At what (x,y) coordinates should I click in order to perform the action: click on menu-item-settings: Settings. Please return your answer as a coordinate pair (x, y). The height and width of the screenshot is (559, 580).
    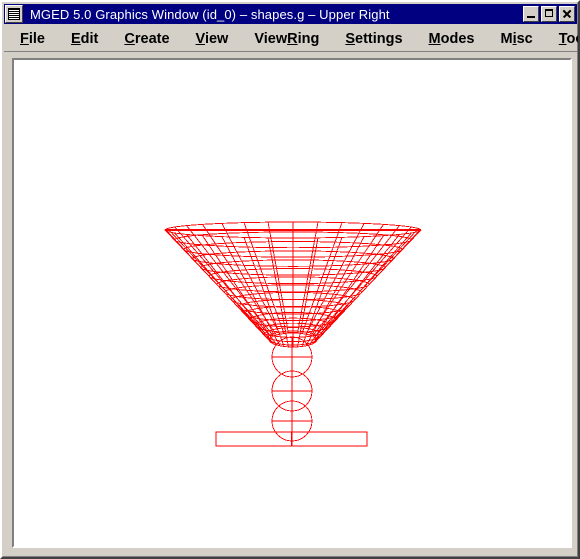
    Looking at the image, I should click on (373, 39).